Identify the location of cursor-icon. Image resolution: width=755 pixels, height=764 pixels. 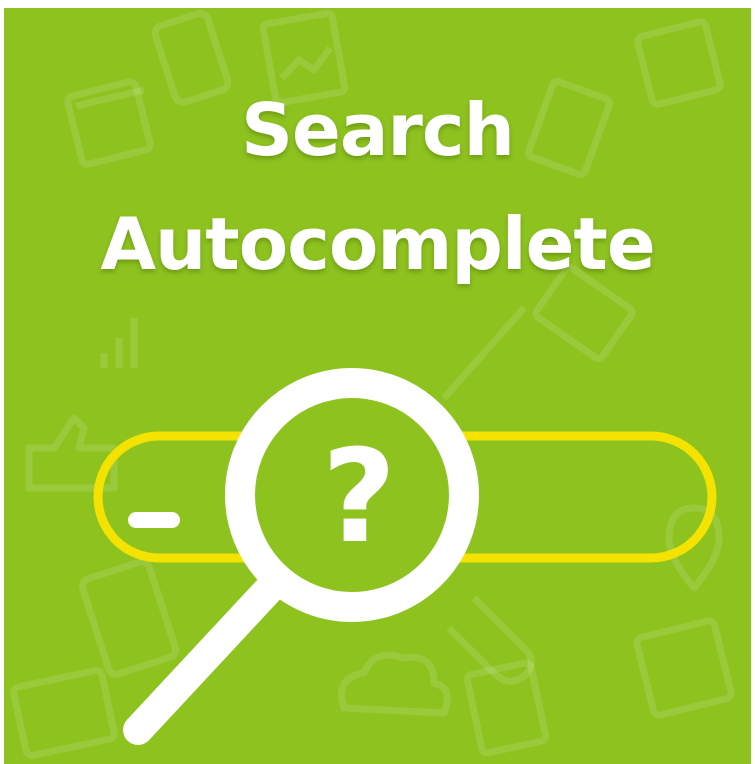
(154, 520).